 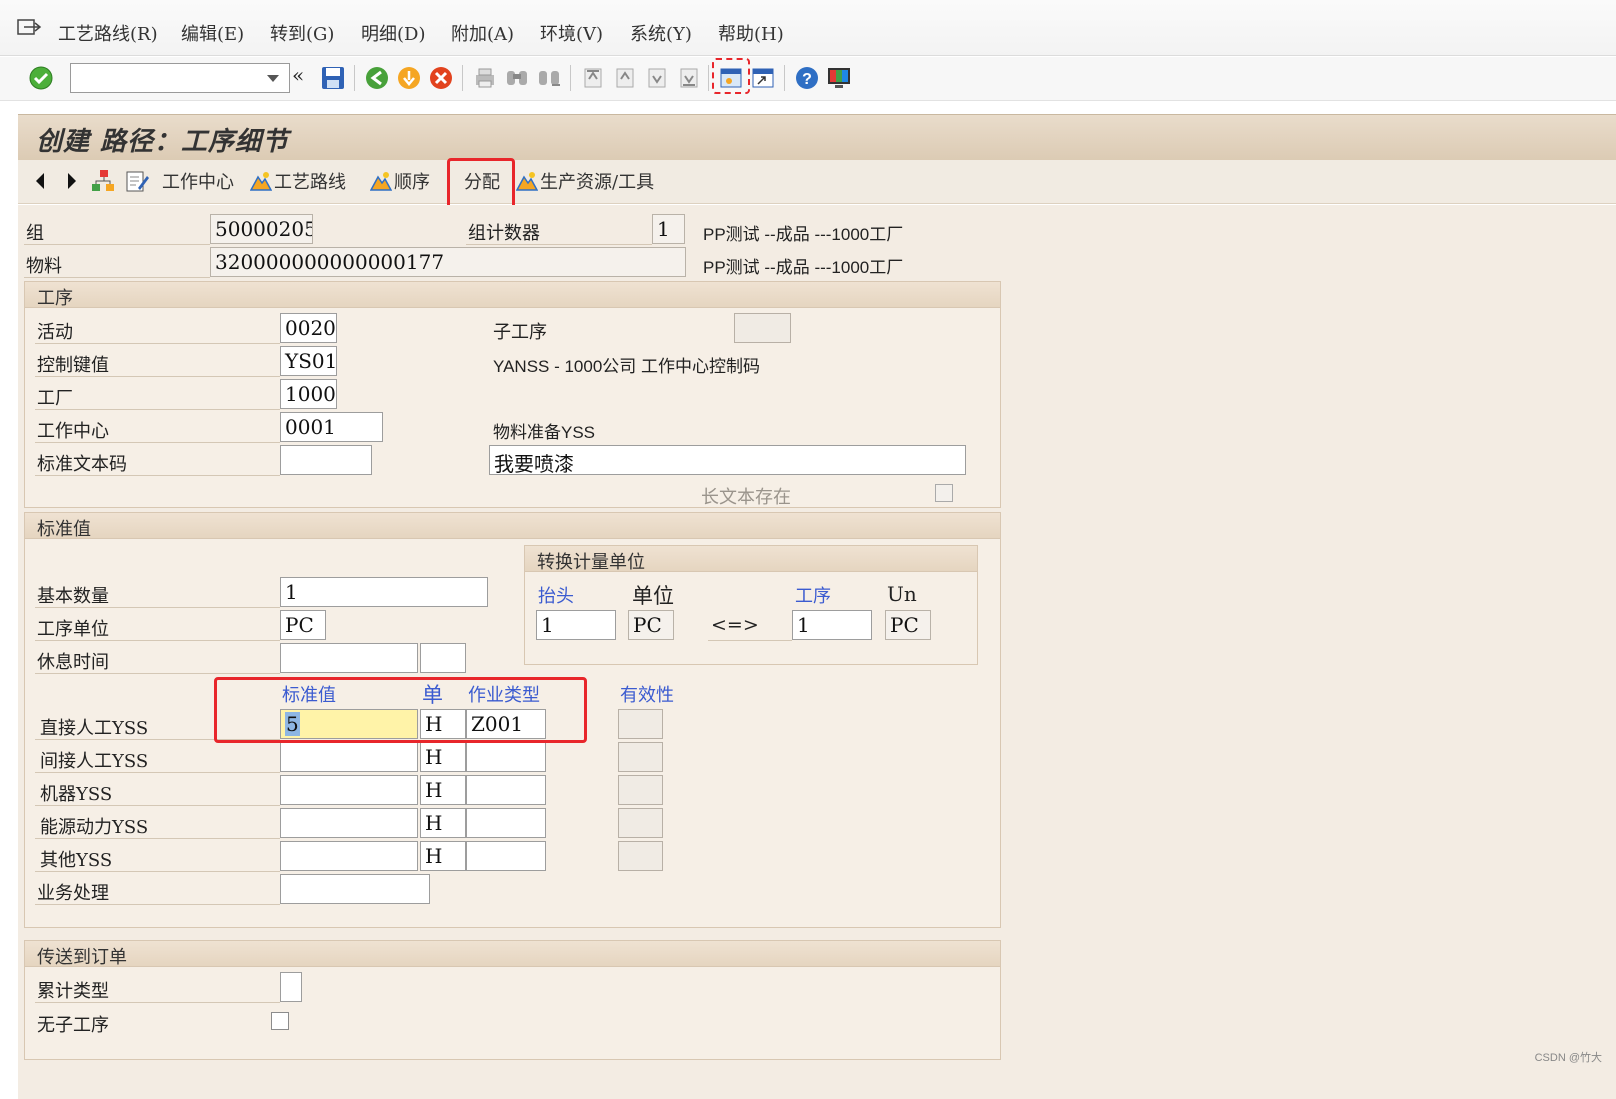 What do you see at coordinates (661, 33) in the screenshot?
I see `menu-system: 系统(Y)` at bounding box center [661, 33].